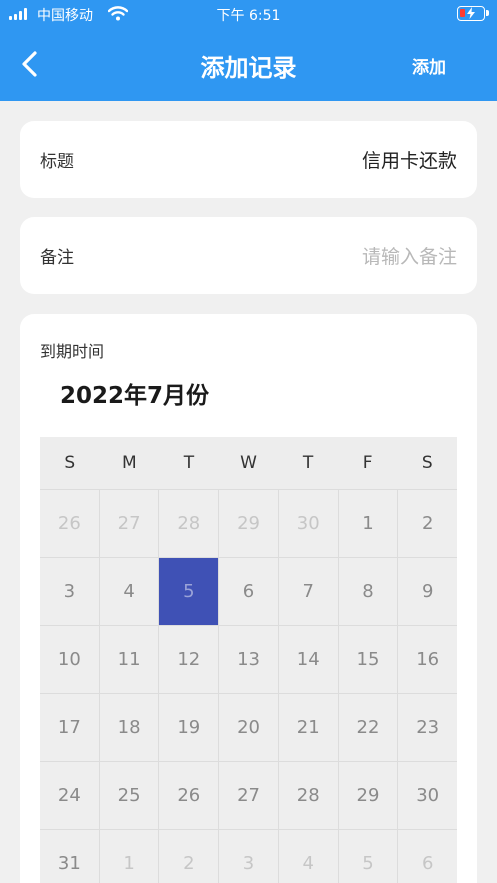  What do you see at coordinates (129, 796) in the screenshot?
I see `calendar-day: 25` at bounding box center [129, 796].